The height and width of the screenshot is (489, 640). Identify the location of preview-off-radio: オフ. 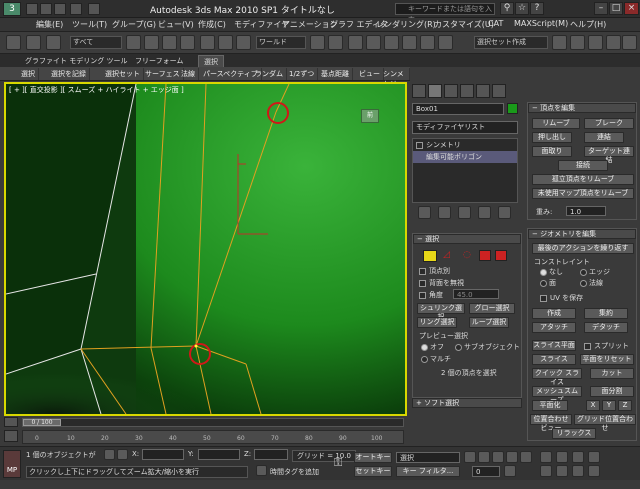
(432, 347).